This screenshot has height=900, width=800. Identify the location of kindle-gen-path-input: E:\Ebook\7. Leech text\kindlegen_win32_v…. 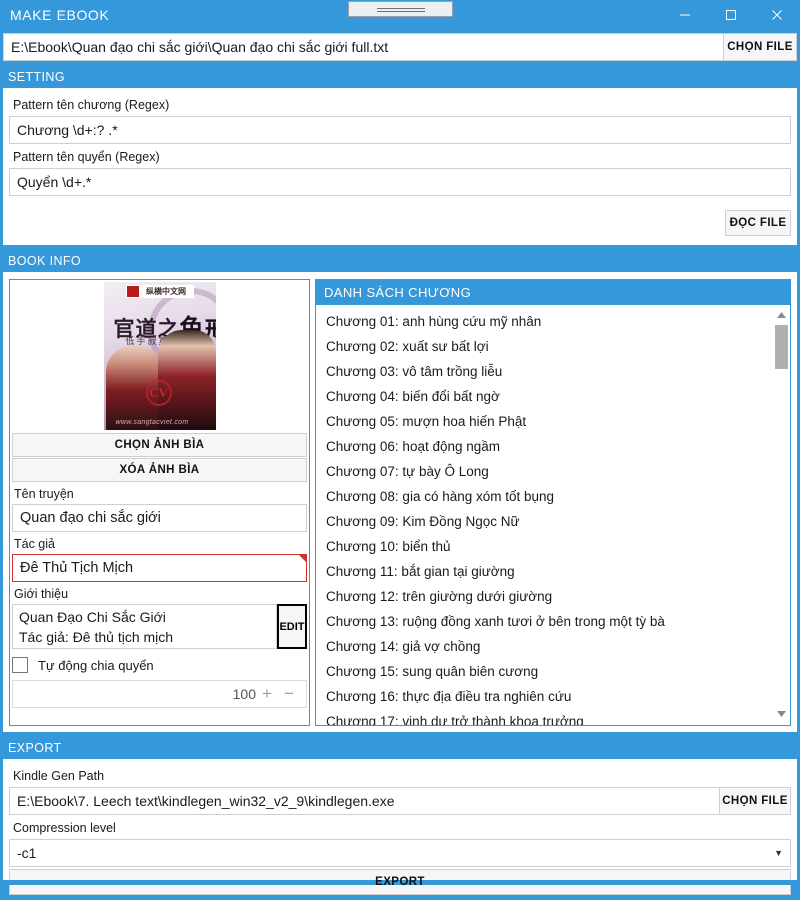
(364, 801).